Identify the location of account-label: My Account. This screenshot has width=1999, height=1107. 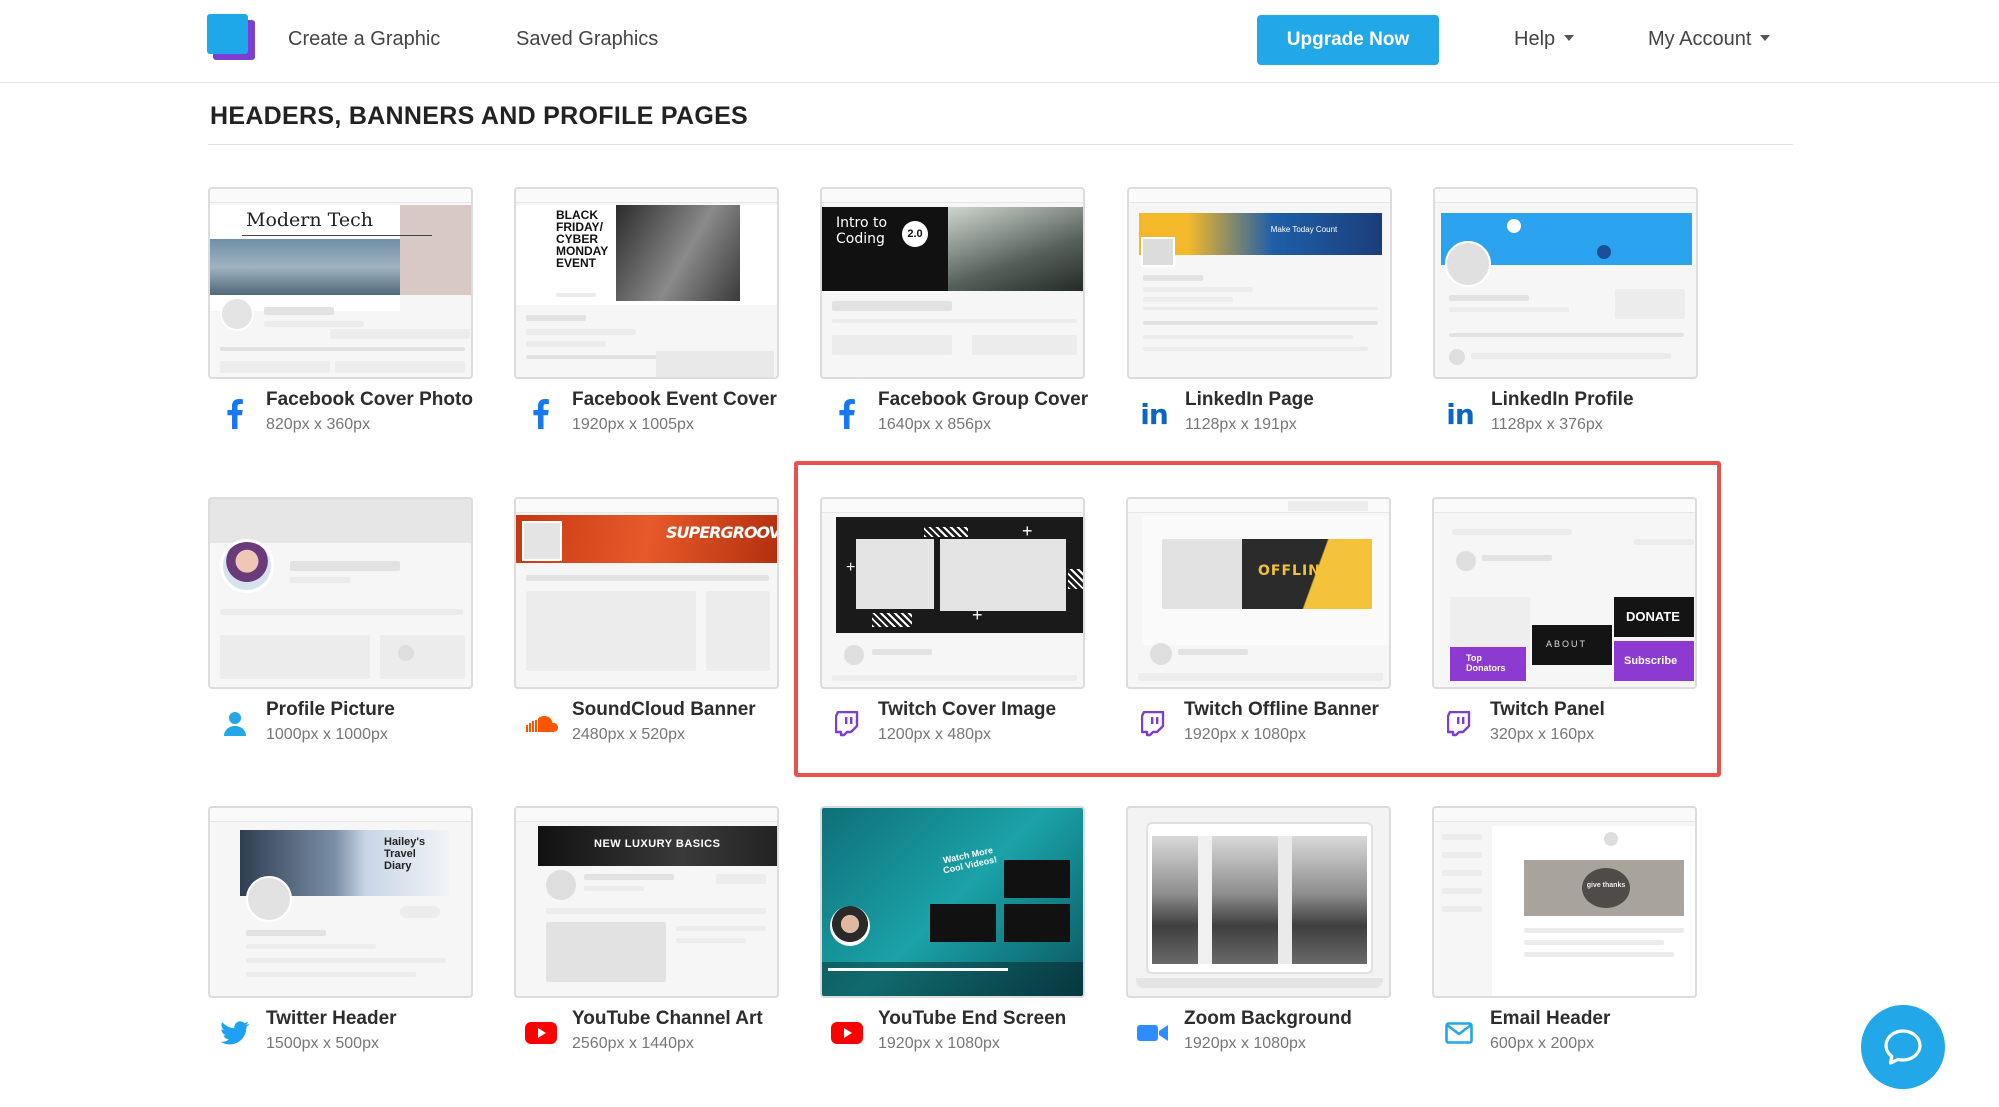
(1700, 39).